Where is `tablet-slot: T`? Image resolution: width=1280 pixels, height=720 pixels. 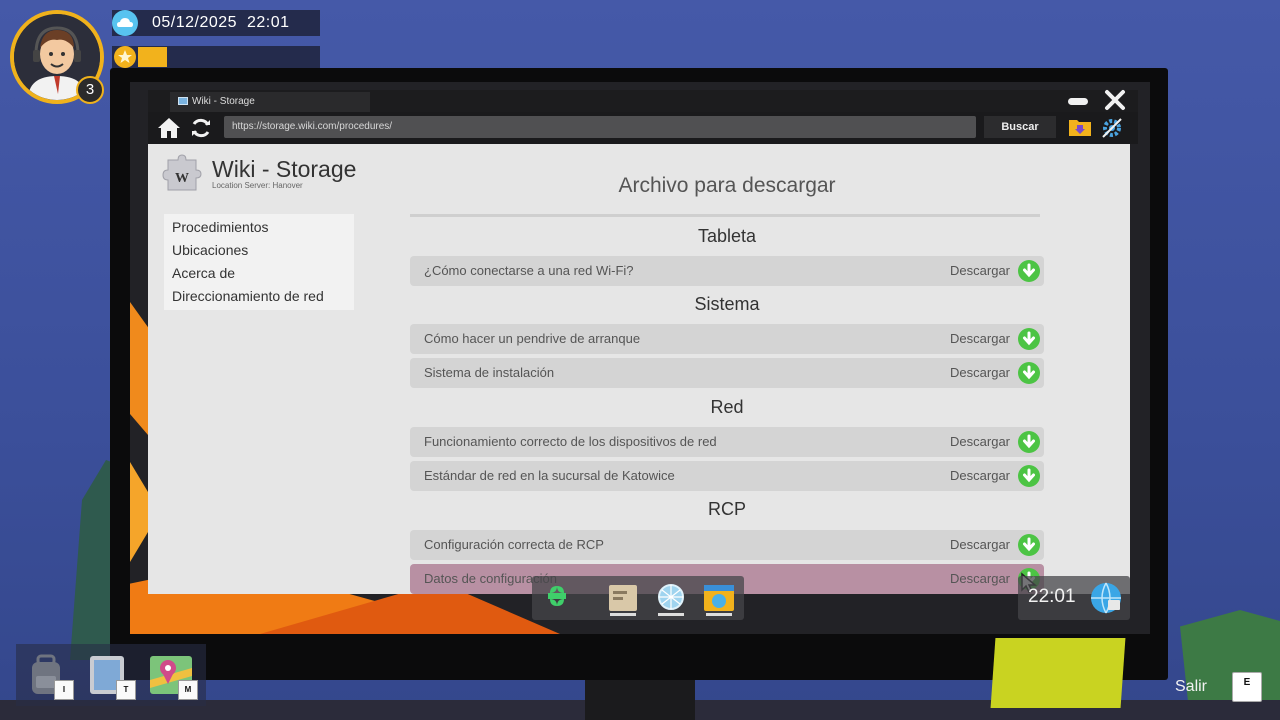
tablet-slot: T is located at coordinates (111, 675).